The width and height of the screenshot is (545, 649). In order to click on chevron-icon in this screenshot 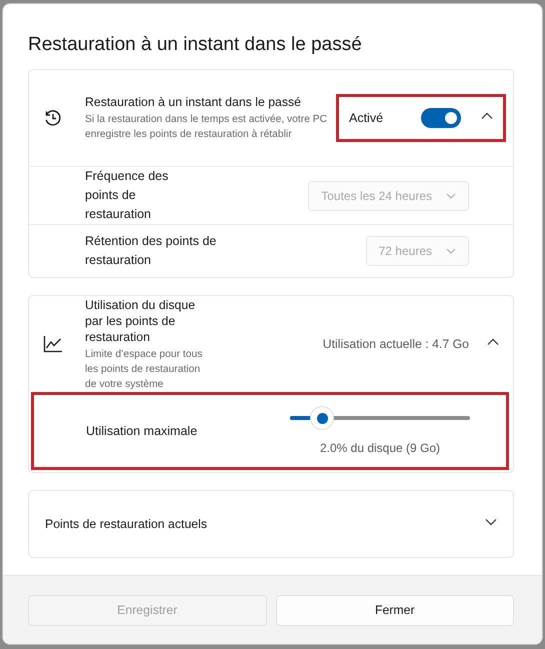, I will do `click(491, 522)`.